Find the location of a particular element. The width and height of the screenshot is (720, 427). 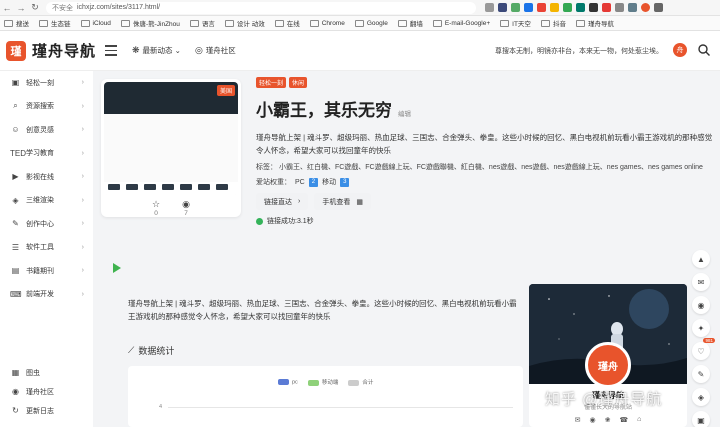

floating-tool-button: ✦ is located at coordinates (701, 328).